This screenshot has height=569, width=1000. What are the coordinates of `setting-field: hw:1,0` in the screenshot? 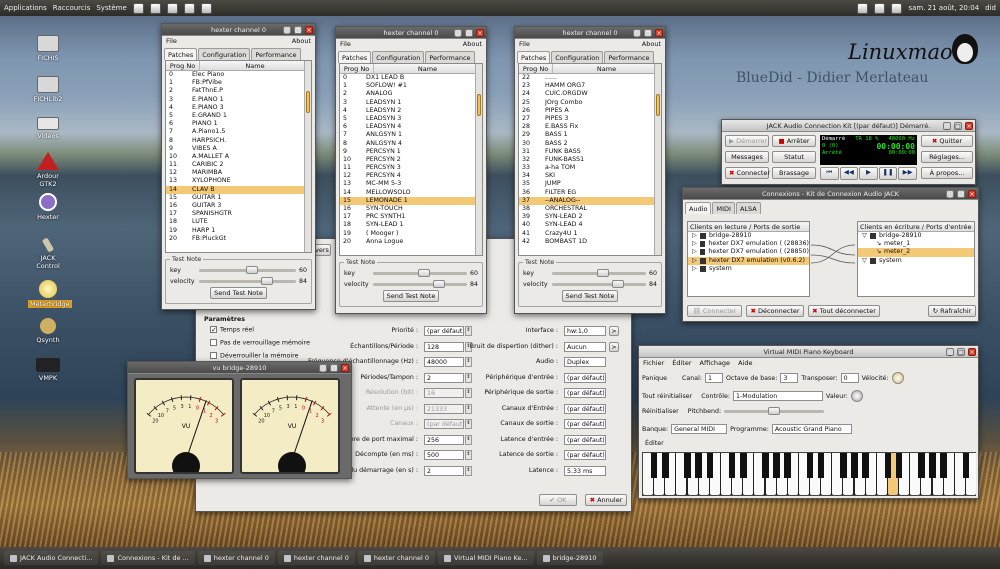 It's located at (585, 331).